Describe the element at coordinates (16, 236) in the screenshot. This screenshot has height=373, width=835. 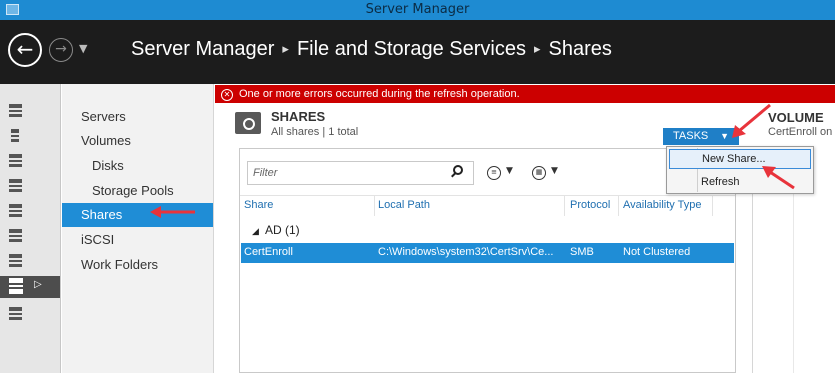
I see `dns-icon` at that location.